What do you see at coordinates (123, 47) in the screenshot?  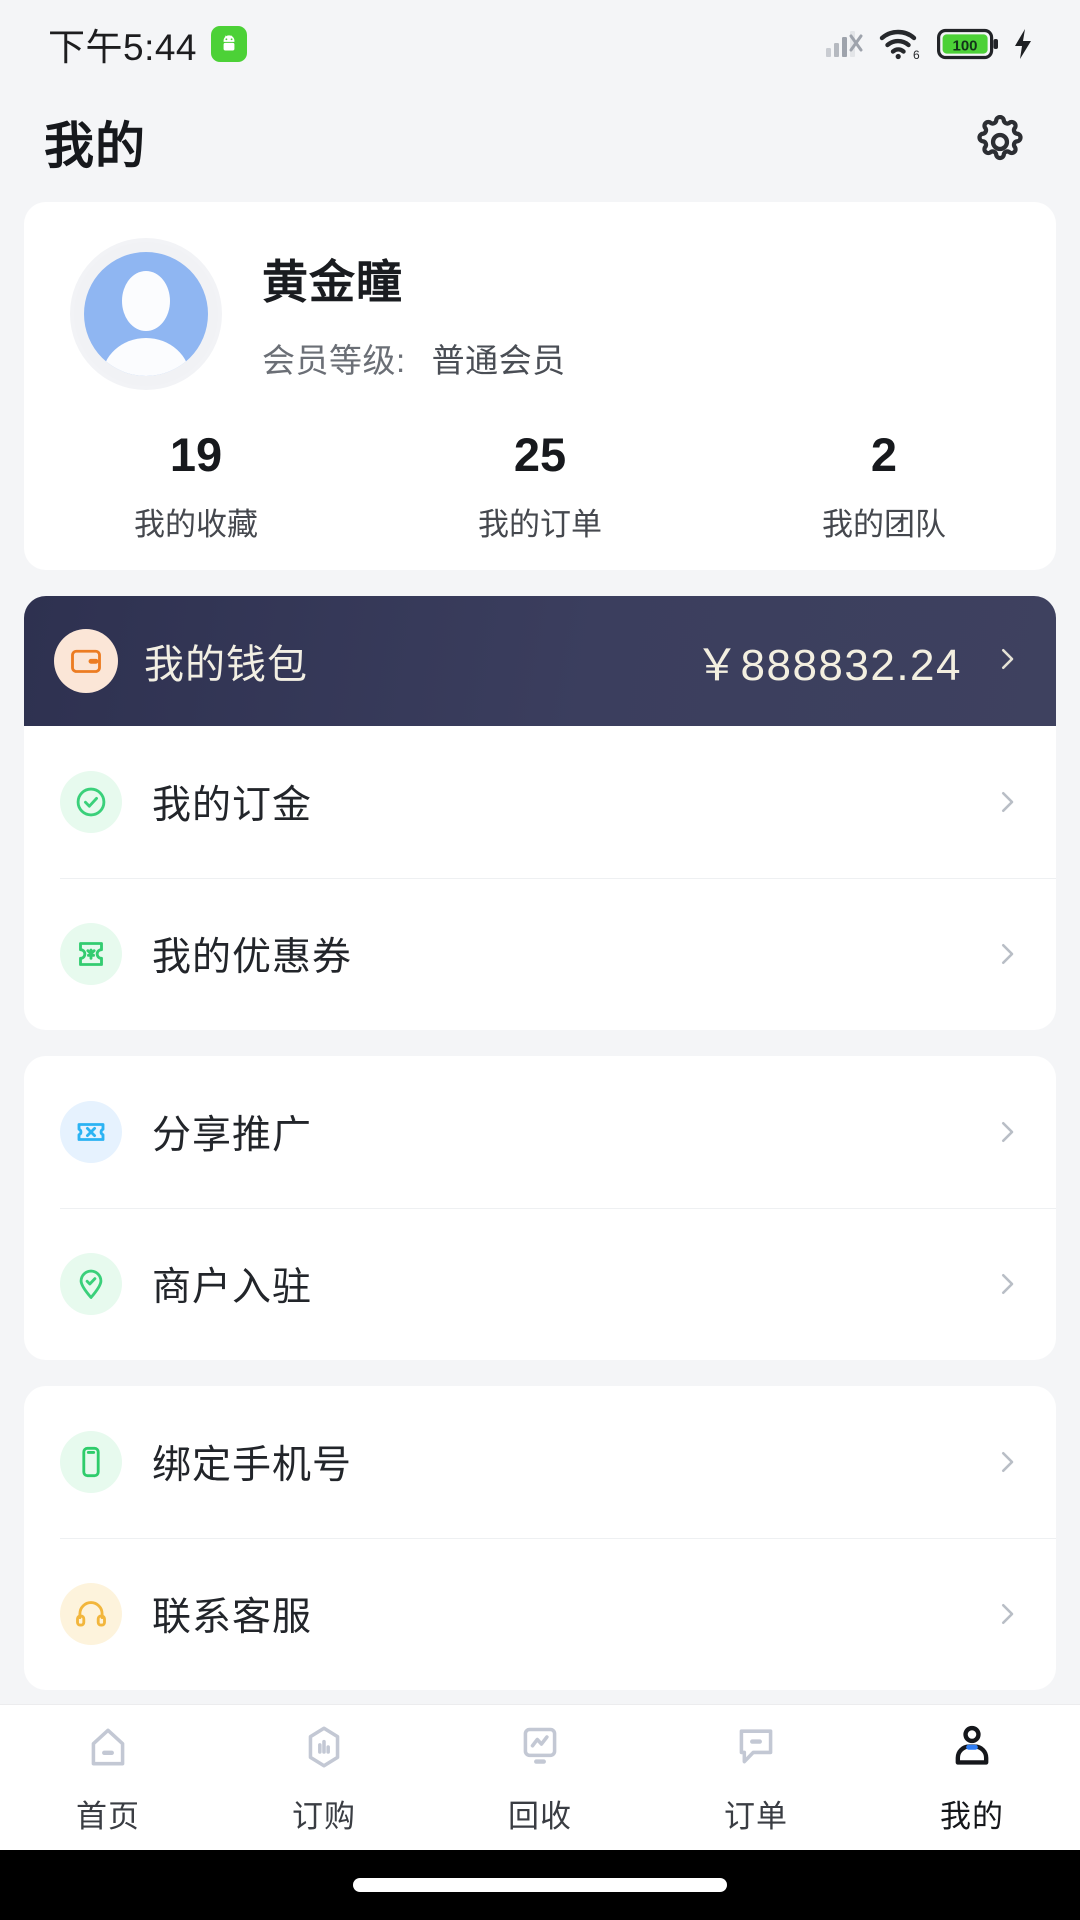 I see `status-time: 下午5:44` at bounding box center [123, 47].